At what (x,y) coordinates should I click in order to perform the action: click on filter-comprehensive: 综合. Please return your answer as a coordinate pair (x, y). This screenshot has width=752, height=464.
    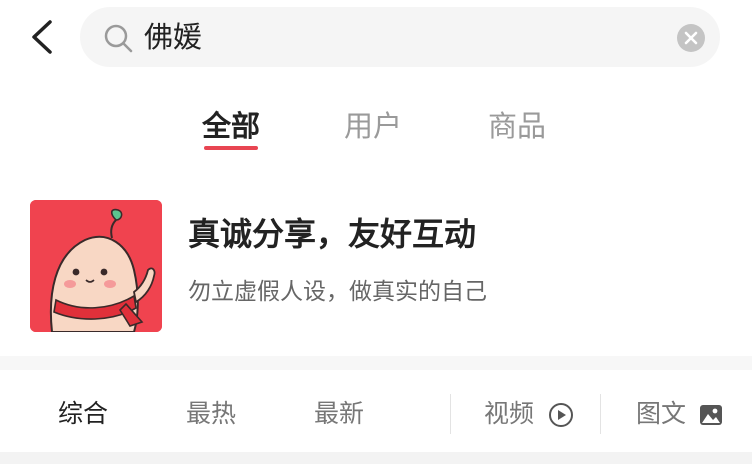
    Looking at the image, I should click on (83, 414).